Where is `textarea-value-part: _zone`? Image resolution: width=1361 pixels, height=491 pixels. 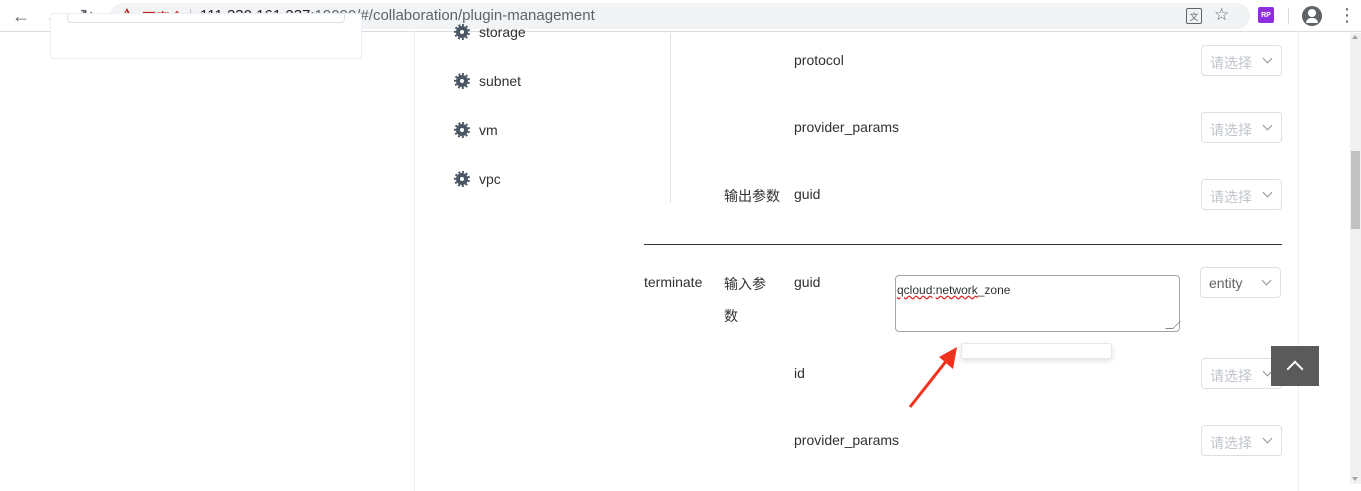
textarea-value-part: _zone is located at coordinates (994, 290).